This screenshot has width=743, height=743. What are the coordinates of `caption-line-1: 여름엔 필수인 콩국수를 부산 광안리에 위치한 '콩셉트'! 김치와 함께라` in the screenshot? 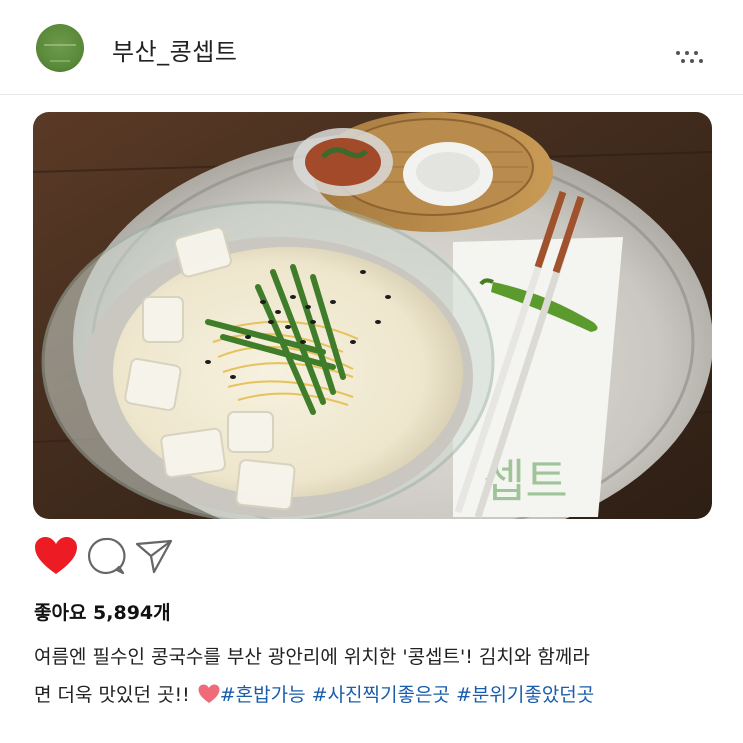 It's located at (312, 657).